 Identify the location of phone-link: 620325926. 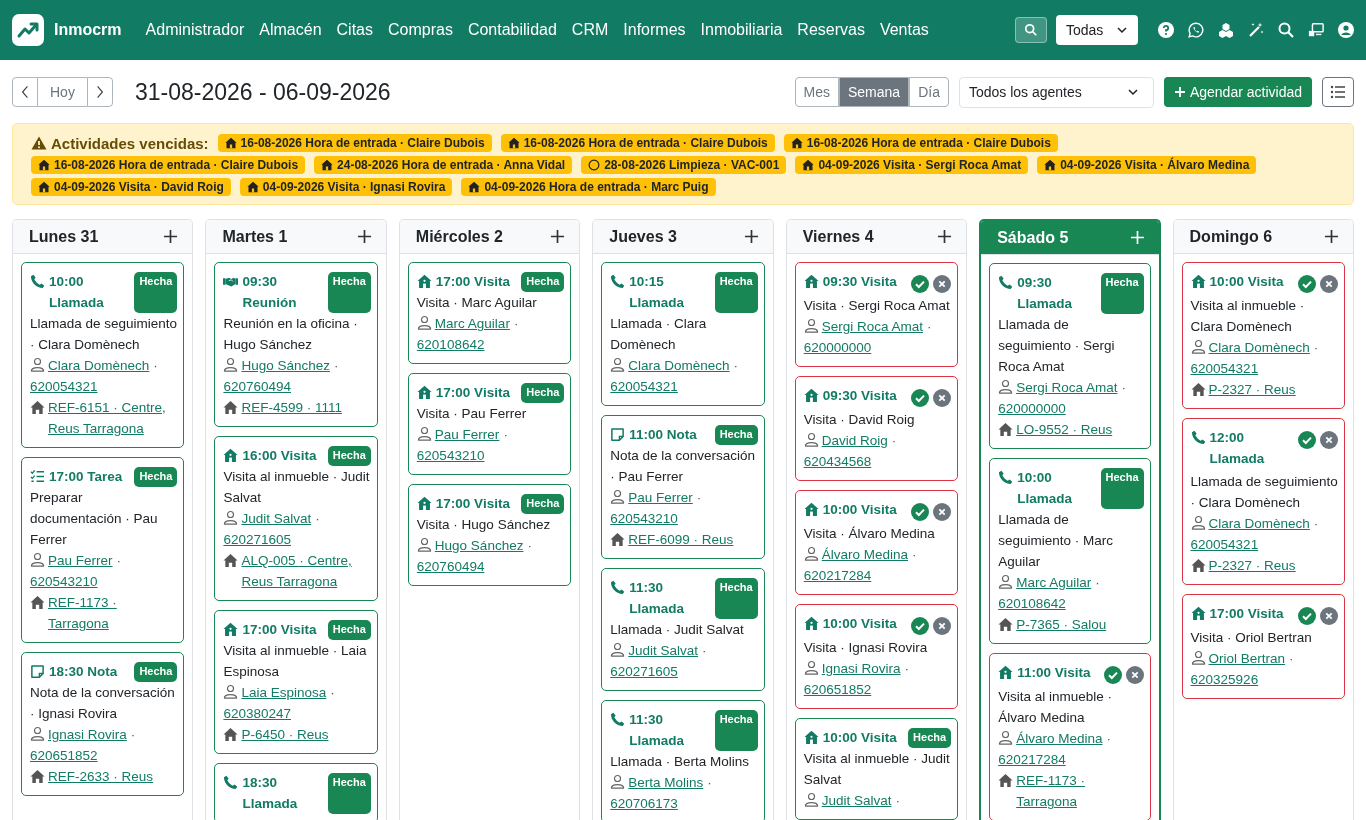
(1224, 679).